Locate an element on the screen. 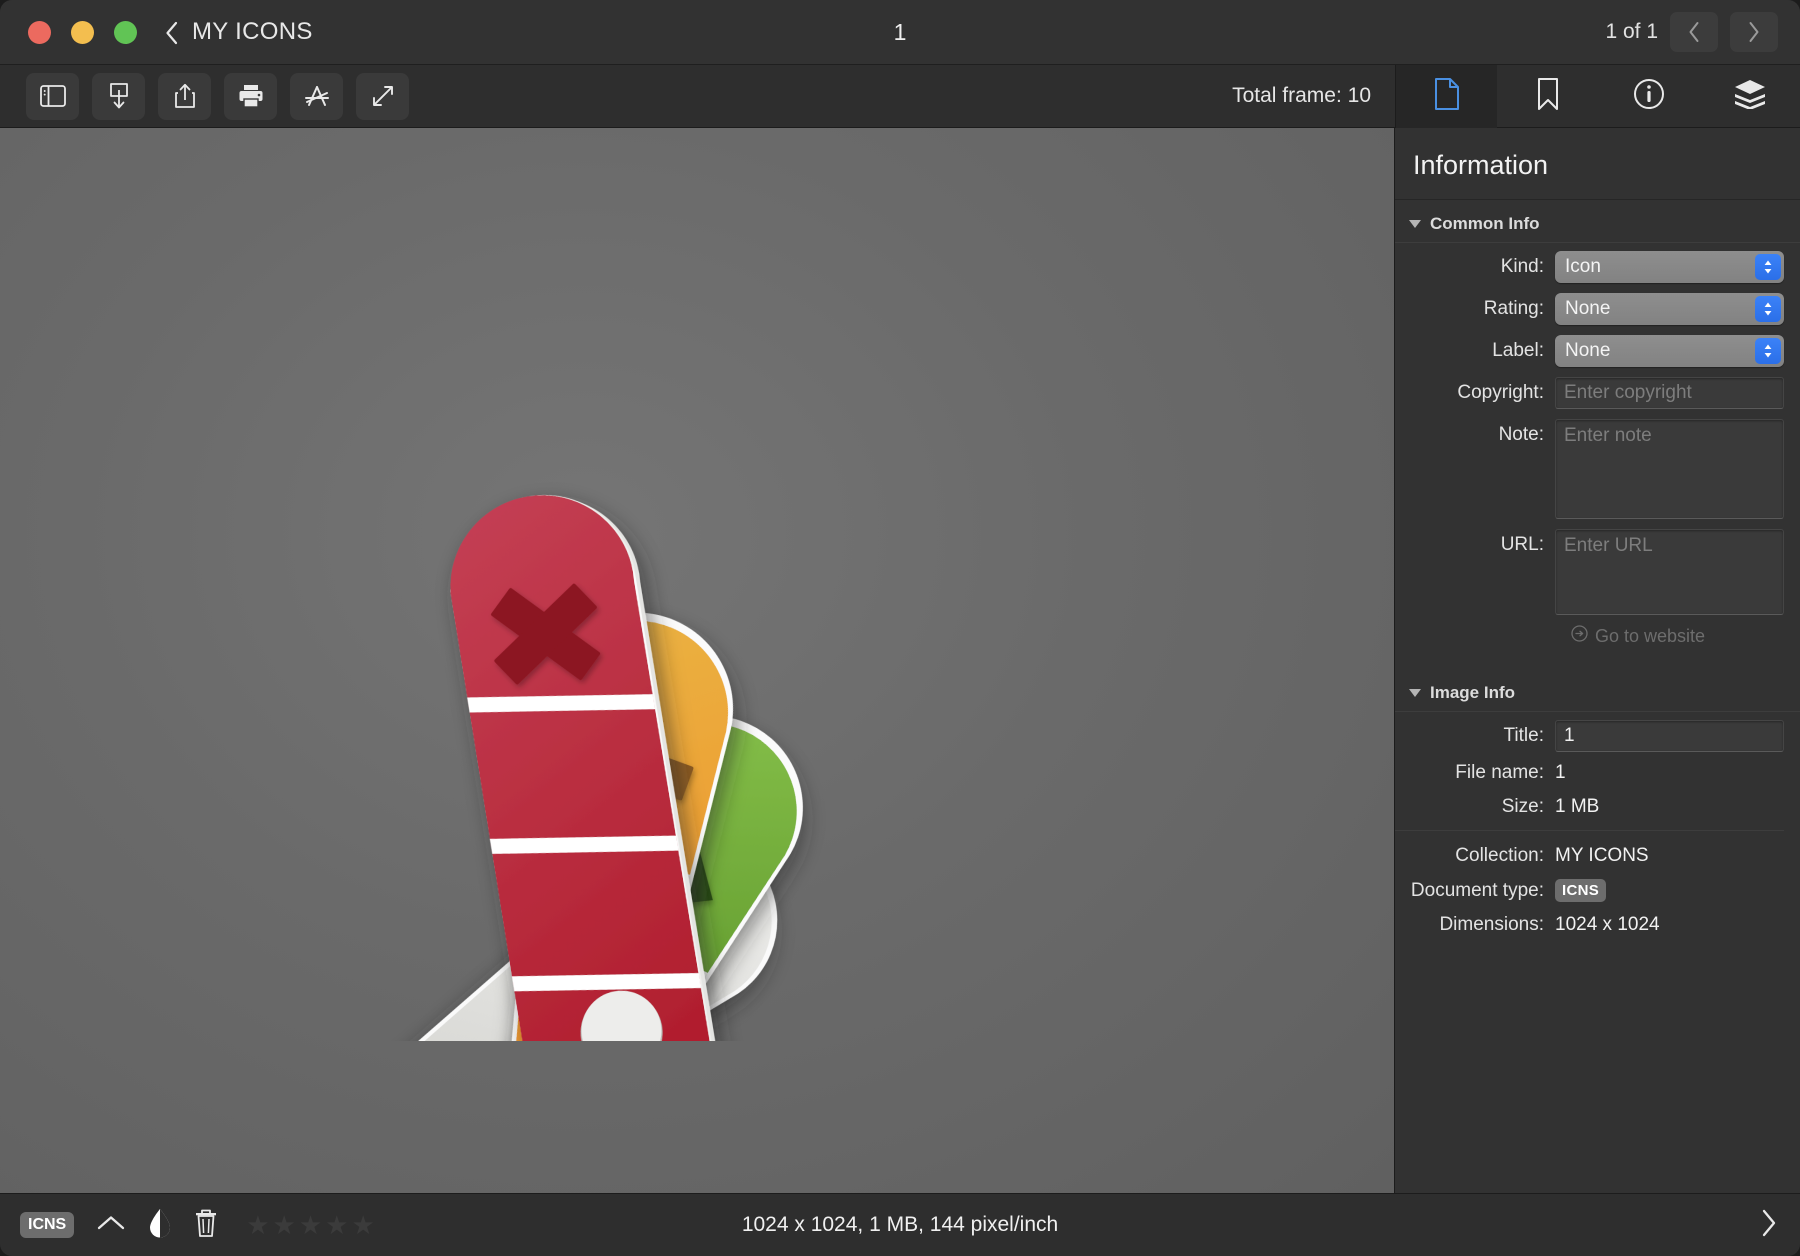  go-to-website-link: Go to website is located at coordinates (1677, 636).